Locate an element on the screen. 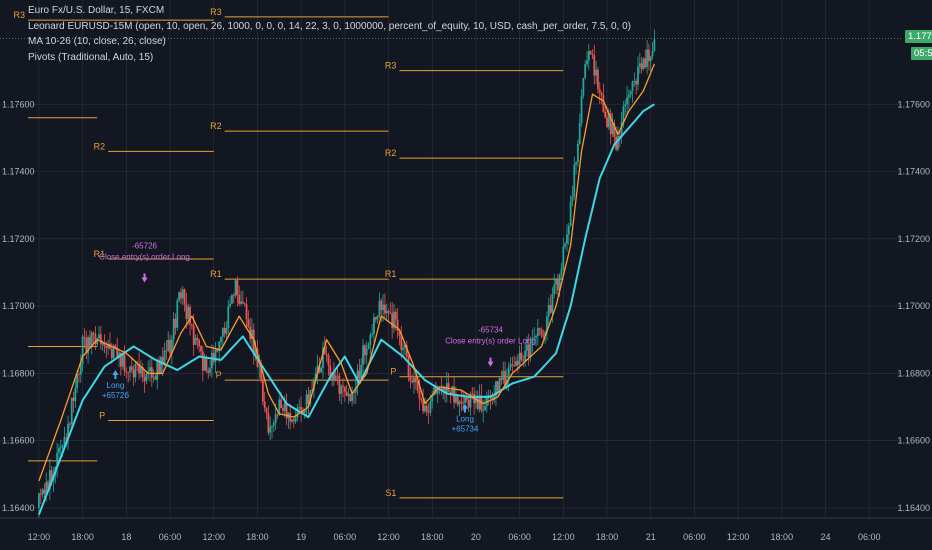 The width and height of the screenshot is (932, 550). legend-pivots: Pivots (Traditional, Auto, 15) is located at coordinates (329, 58).